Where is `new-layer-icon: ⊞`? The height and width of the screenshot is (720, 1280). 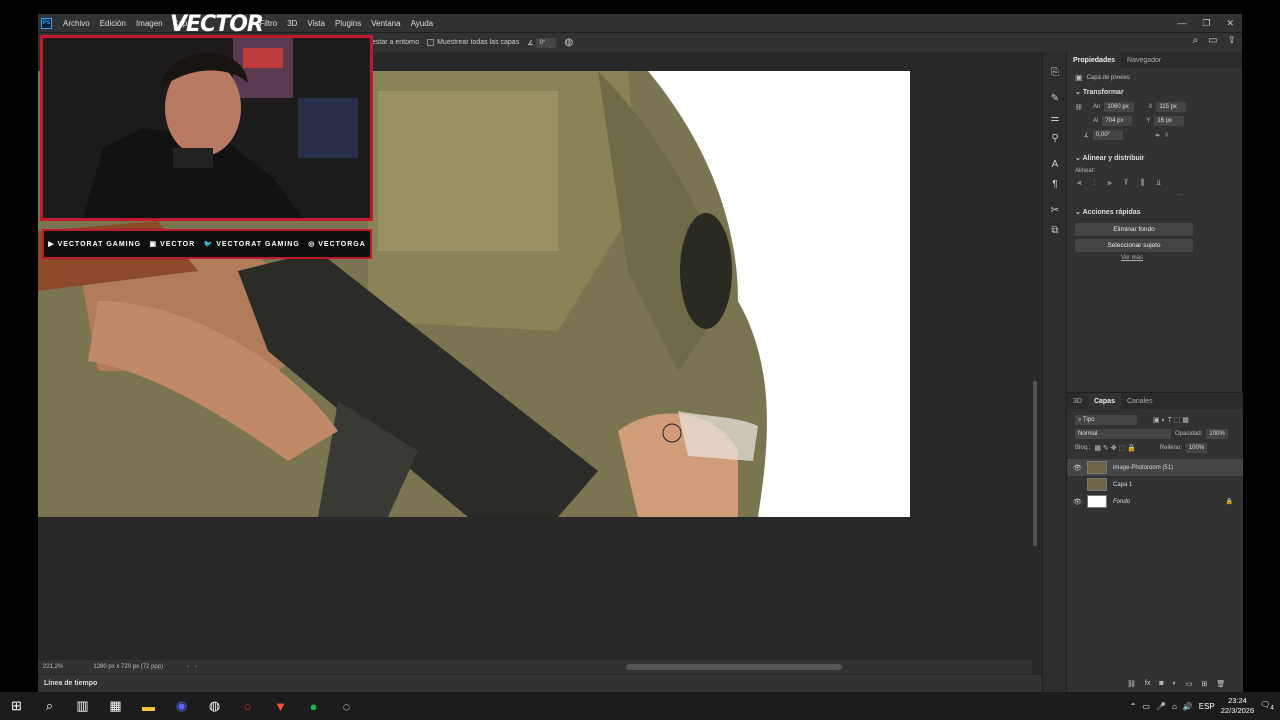 new-layer-icon: ⊞ is located at coordinates (1204, 684).